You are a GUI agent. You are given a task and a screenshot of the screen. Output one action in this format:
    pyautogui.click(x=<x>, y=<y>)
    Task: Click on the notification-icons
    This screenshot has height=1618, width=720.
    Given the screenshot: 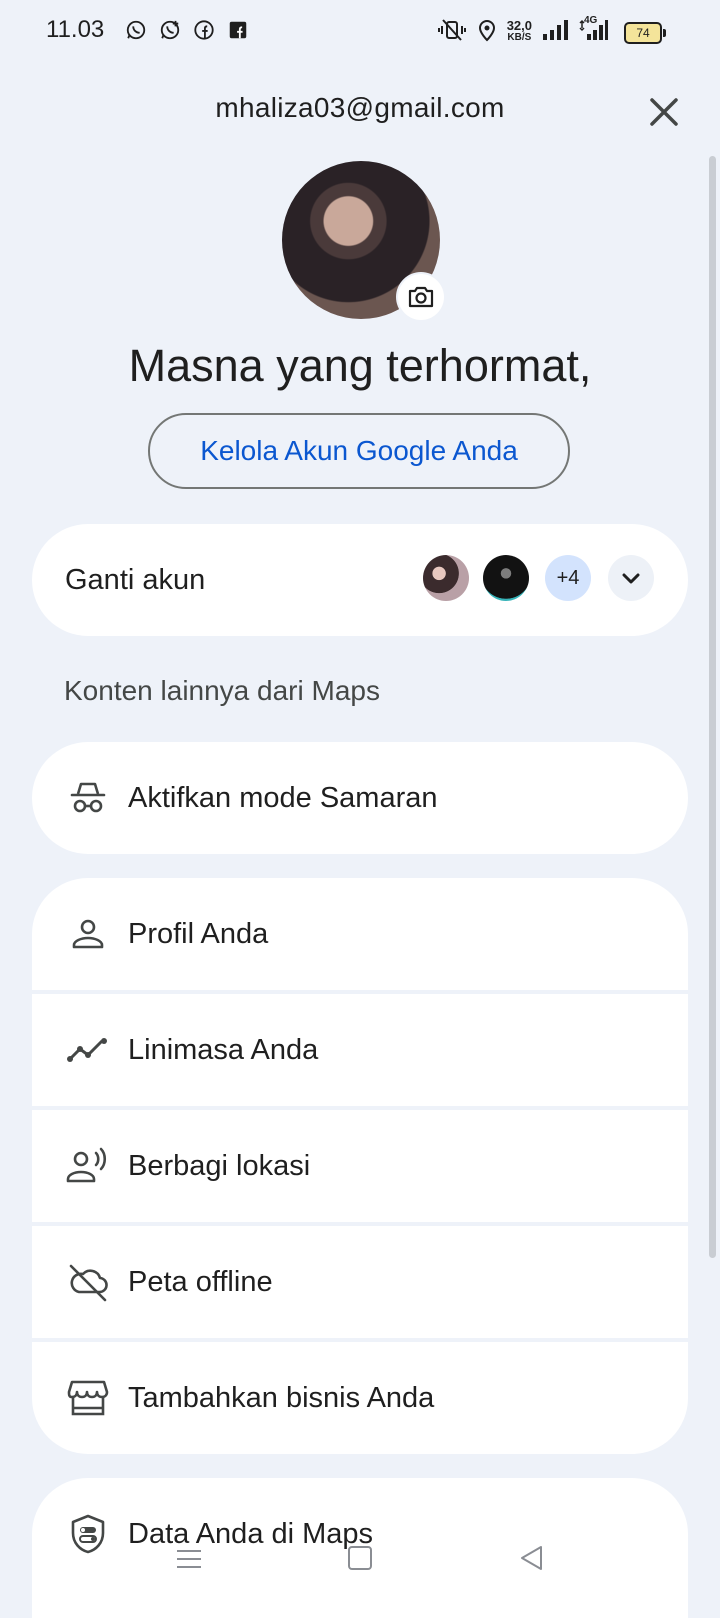 What is the action you would take?
    pyautogui.click(x=187, y=30)
    